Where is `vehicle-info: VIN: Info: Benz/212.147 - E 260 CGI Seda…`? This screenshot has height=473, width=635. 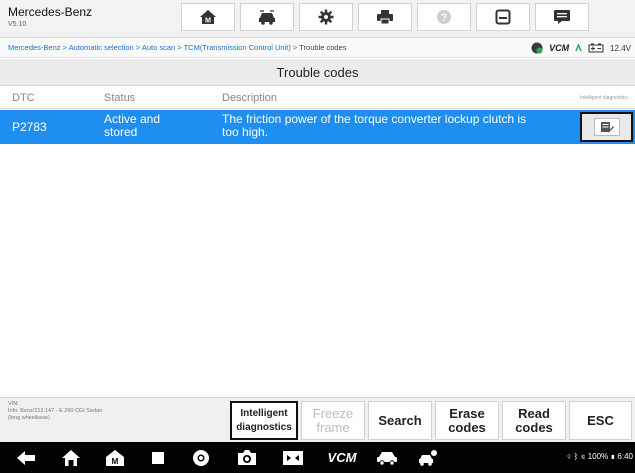 vehicle-info: VIN: Info: Benz/212.147 - E 260 CGI Seda… is located at coordinates (88, 411).